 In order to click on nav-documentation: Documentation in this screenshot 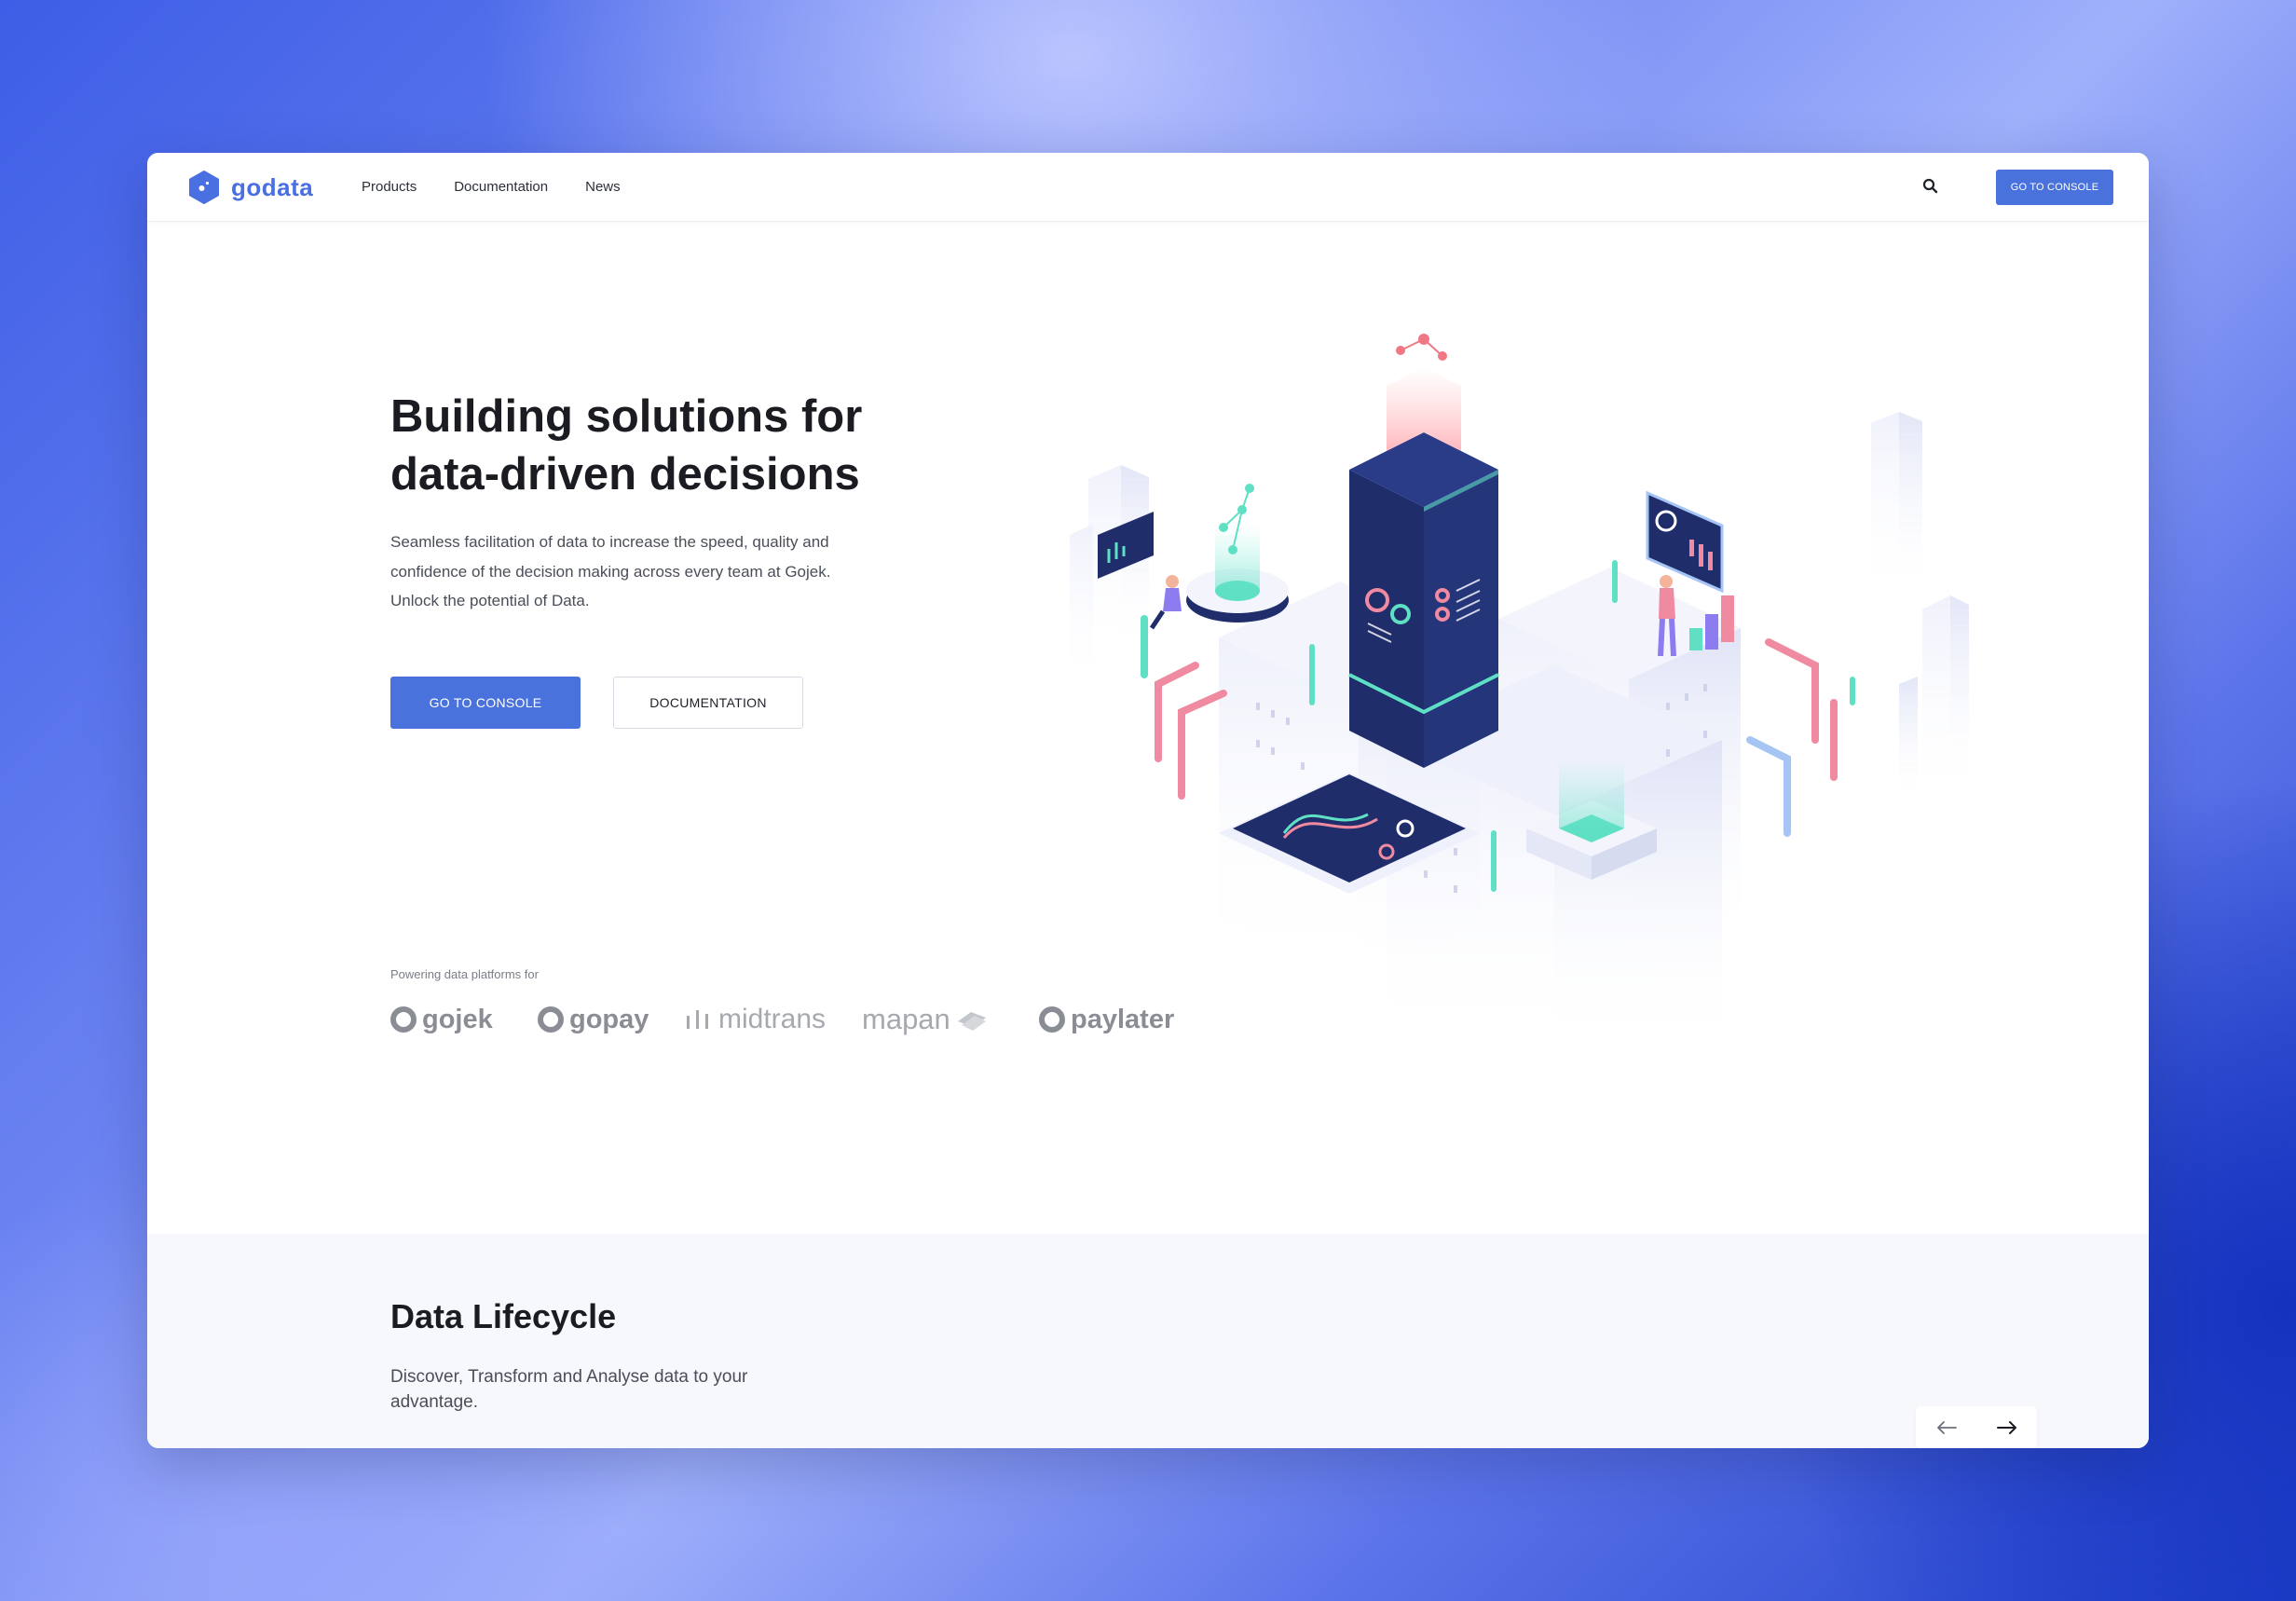, I will do `click(501, 187)`.